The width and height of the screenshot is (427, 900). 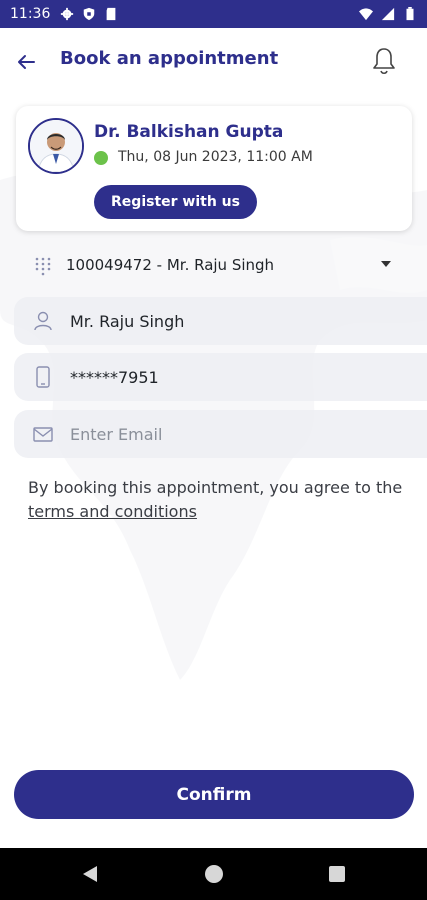 What do you see at coordinates (170, 265) in the screenshot?
I see `patient-select-value: 100049472 - Mr. Raju Singh` at bounding box center [170, 265].